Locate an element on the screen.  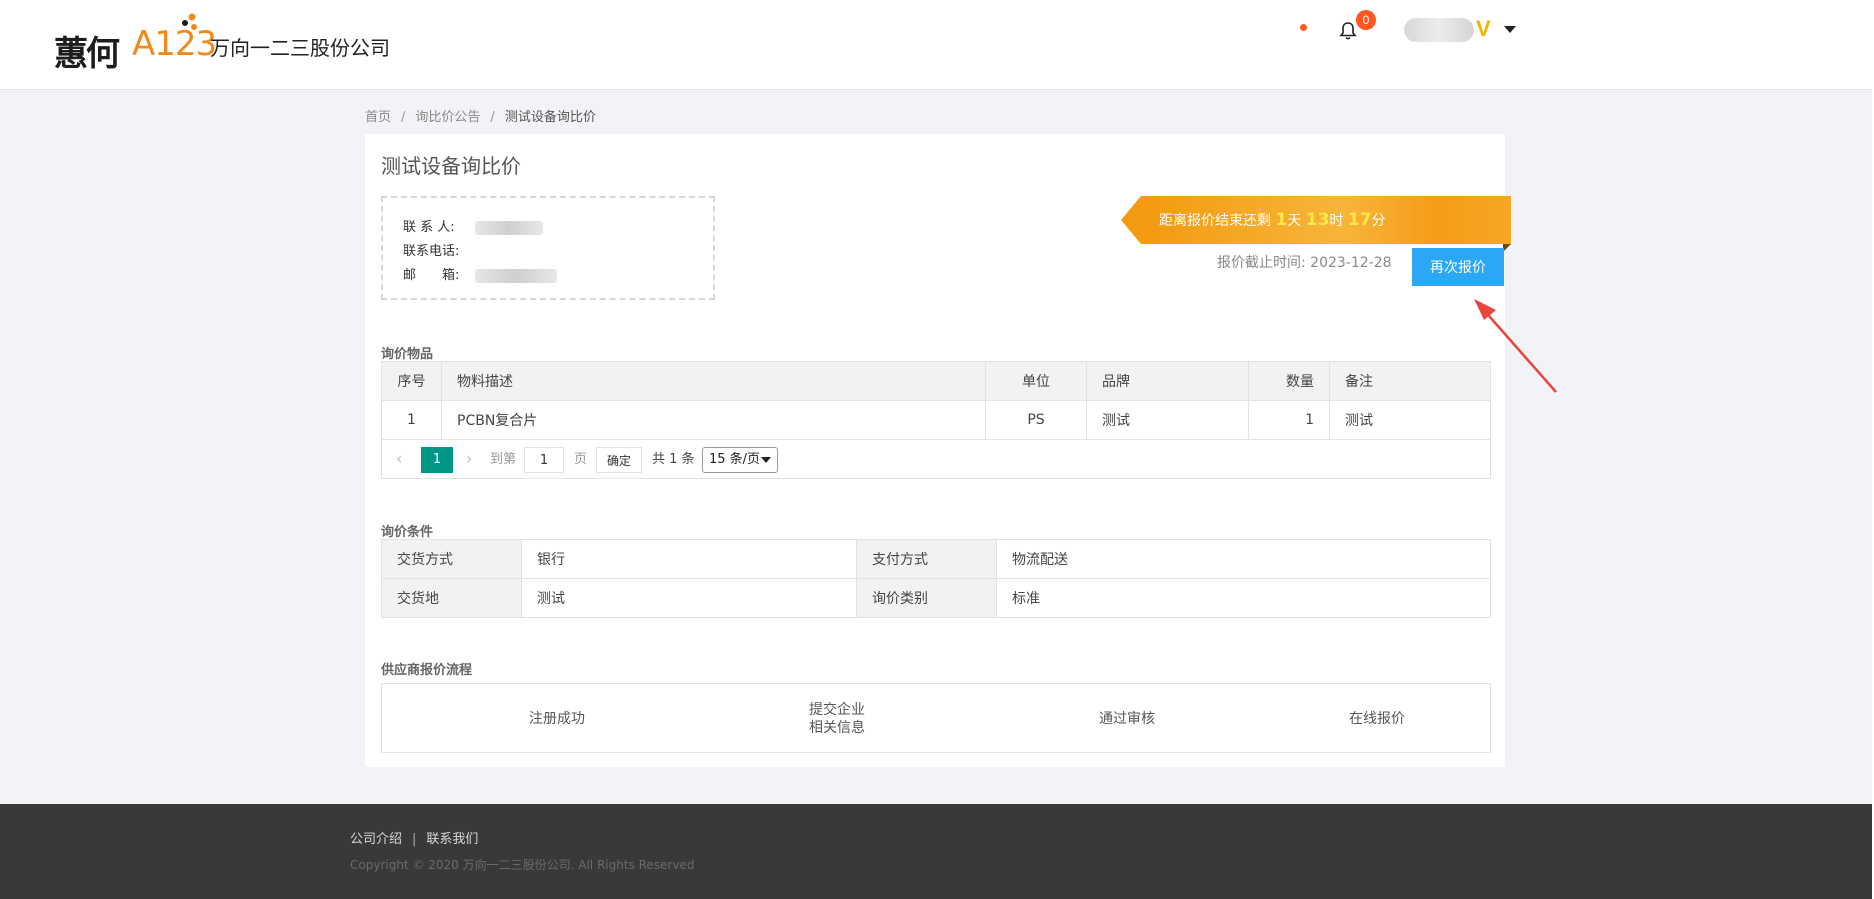
footer-links: 公司介绍 | 联系我们 is located at coordinates (414, 837).